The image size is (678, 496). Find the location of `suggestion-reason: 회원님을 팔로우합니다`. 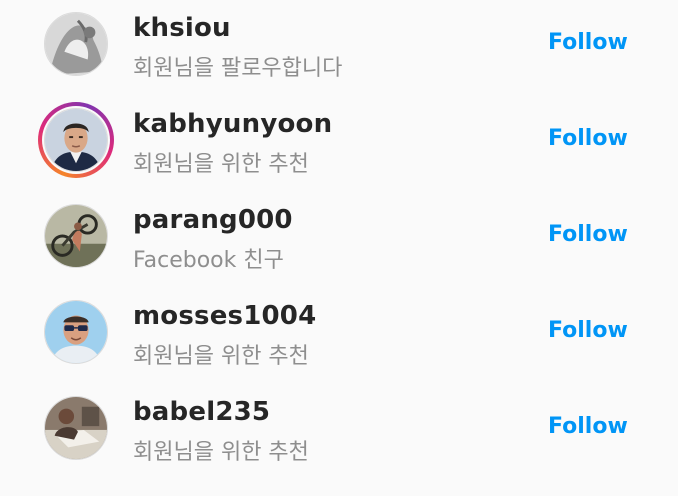

suggestion-reason: 회원님을 팔로우합니다 is located at coordinates (238, 68).